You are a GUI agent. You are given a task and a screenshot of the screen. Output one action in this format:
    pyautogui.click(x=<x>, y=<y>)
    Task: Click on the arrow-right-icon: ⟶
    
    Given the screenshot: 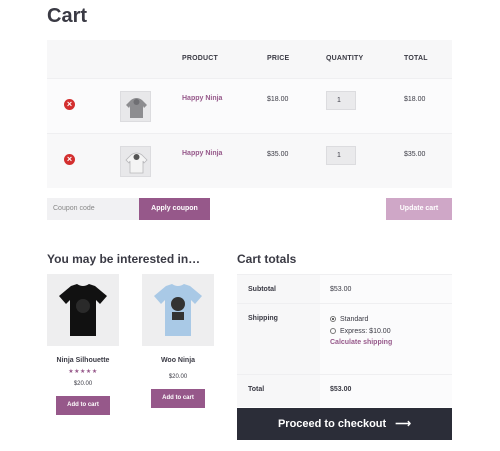 What is the action you would take?
    pyautogui.click(x=403, y=424)
    